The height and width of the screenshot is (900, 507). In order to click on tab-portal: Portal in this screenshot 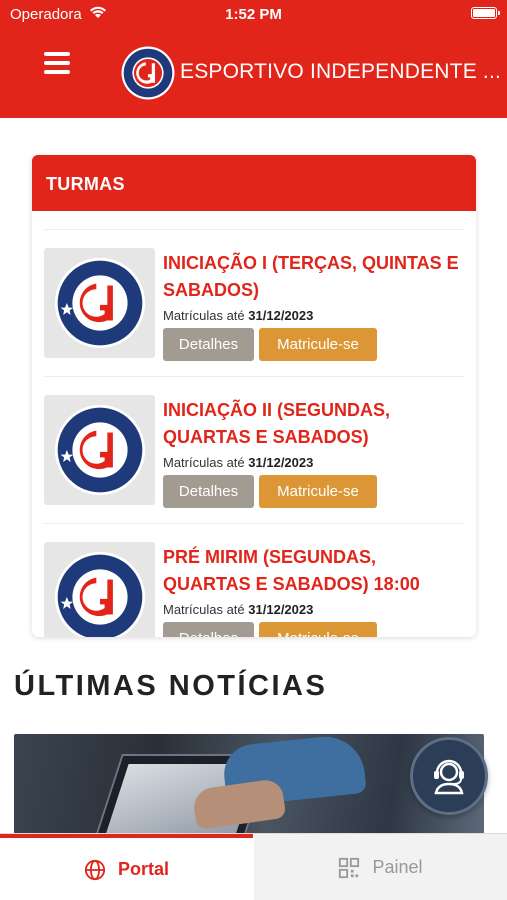, I will do `click(126, 867)`.